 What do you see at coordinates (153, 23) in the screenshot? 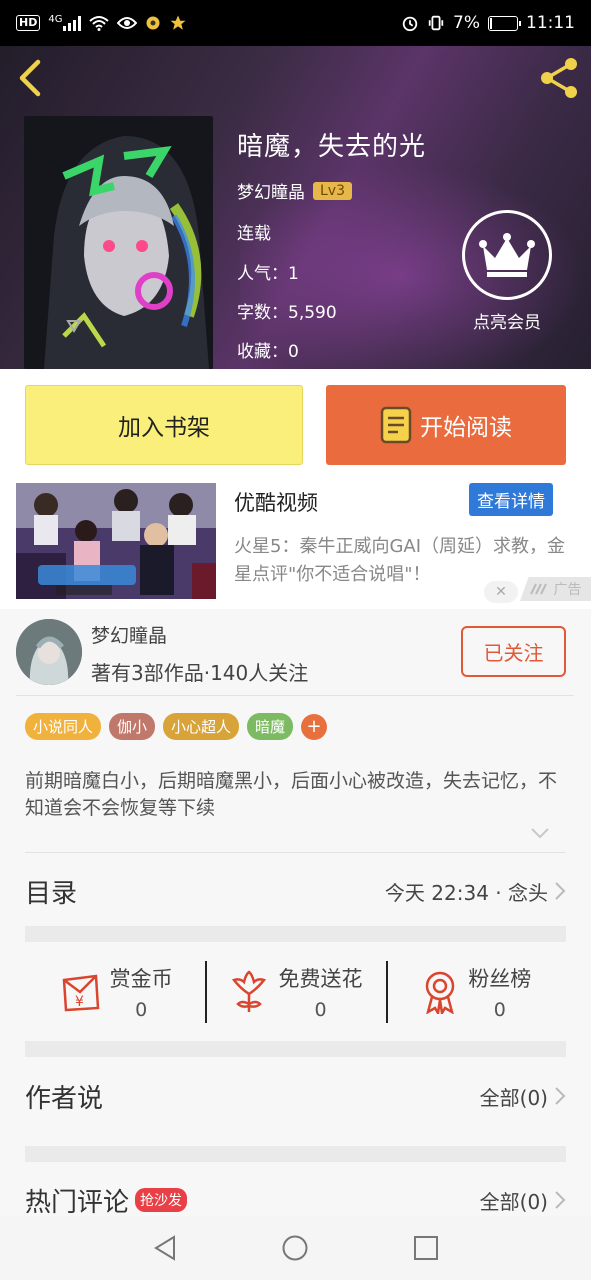
I see `app-notification-icon` at bounding box center [153, 23].